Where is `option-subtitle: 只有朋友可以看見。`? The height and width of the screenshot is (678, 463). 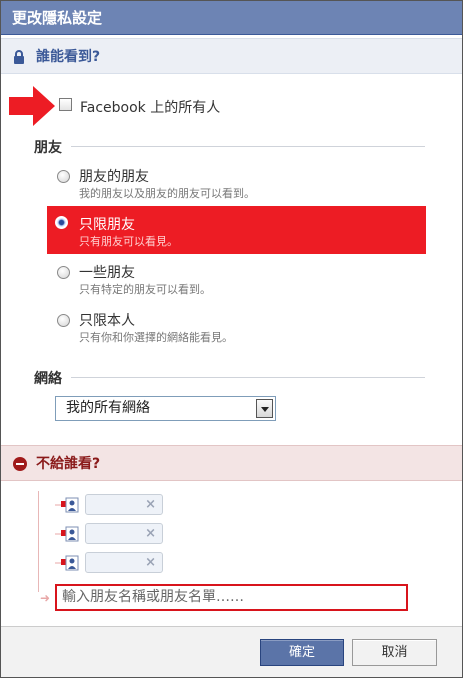 option-subtitle: 只有朋友可以看見。 is located at coordinates (128, 241).